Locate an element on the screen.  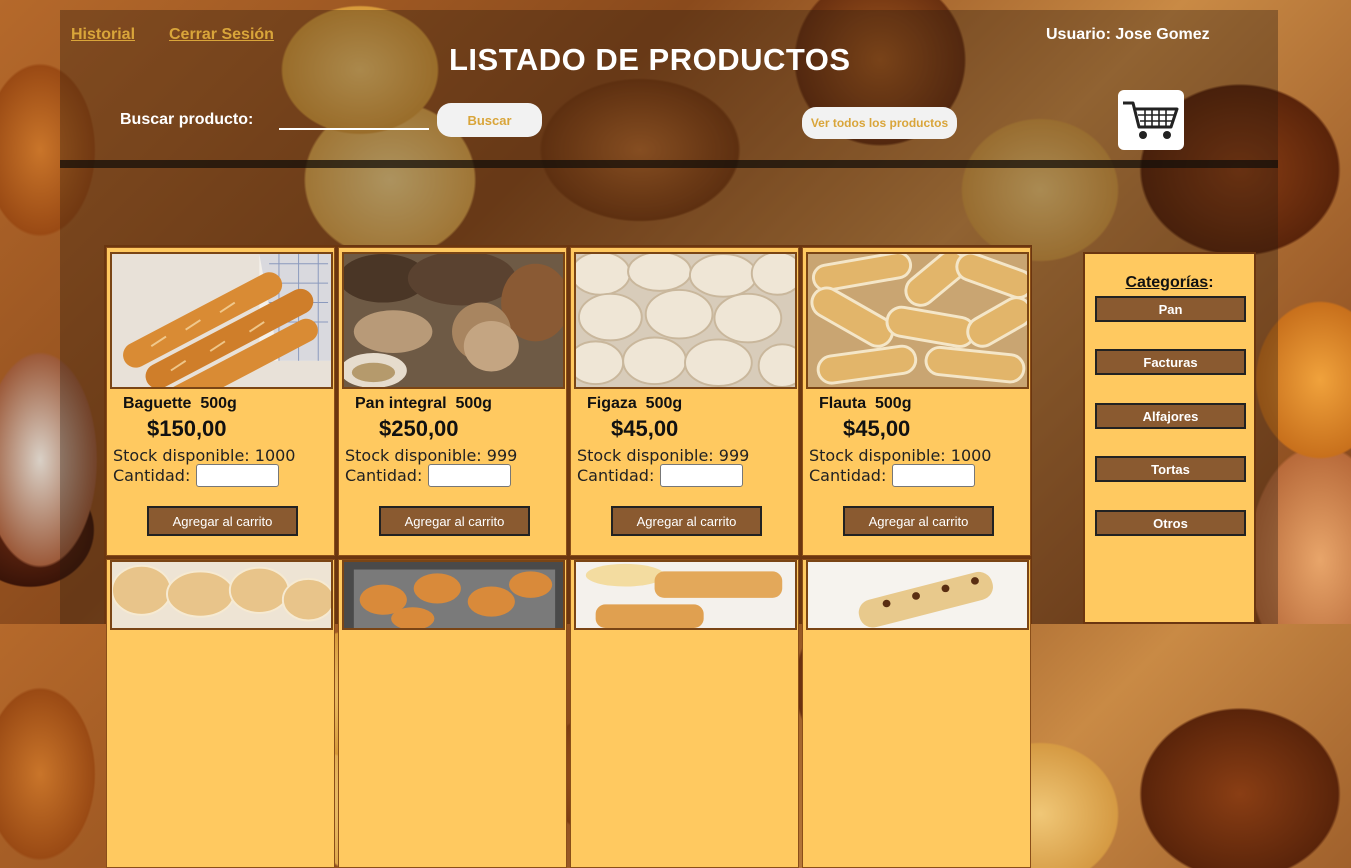
product-image-baguette is located at coordinates (221, 320).